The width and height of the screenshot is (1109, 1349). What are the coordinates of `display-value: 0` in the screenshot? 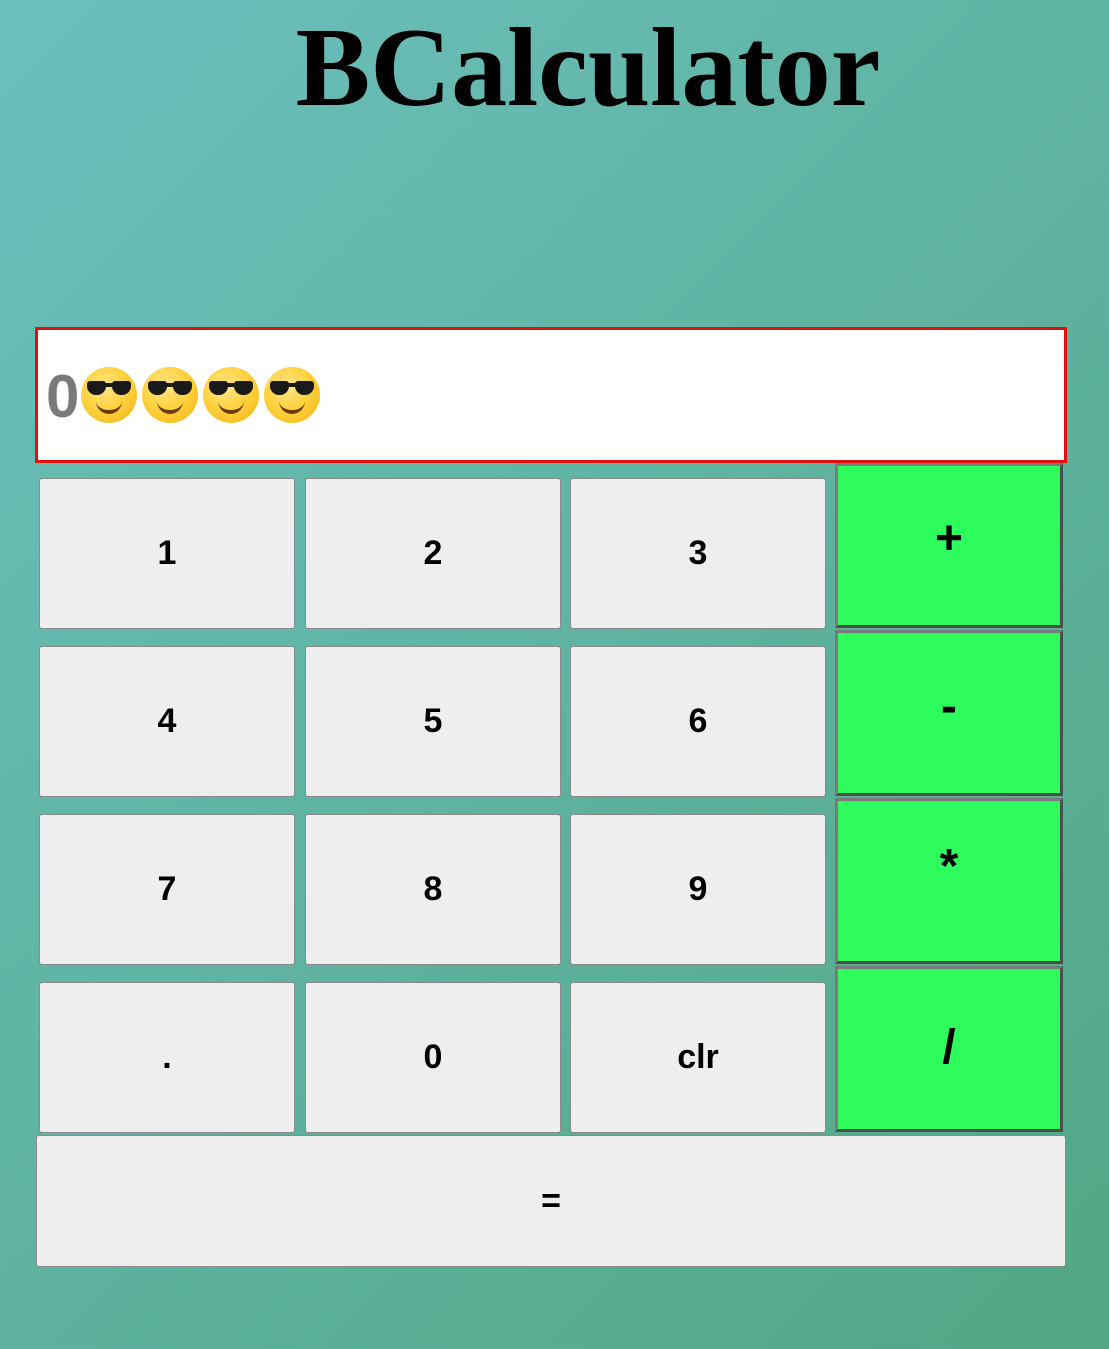 It's located at (63, 396).